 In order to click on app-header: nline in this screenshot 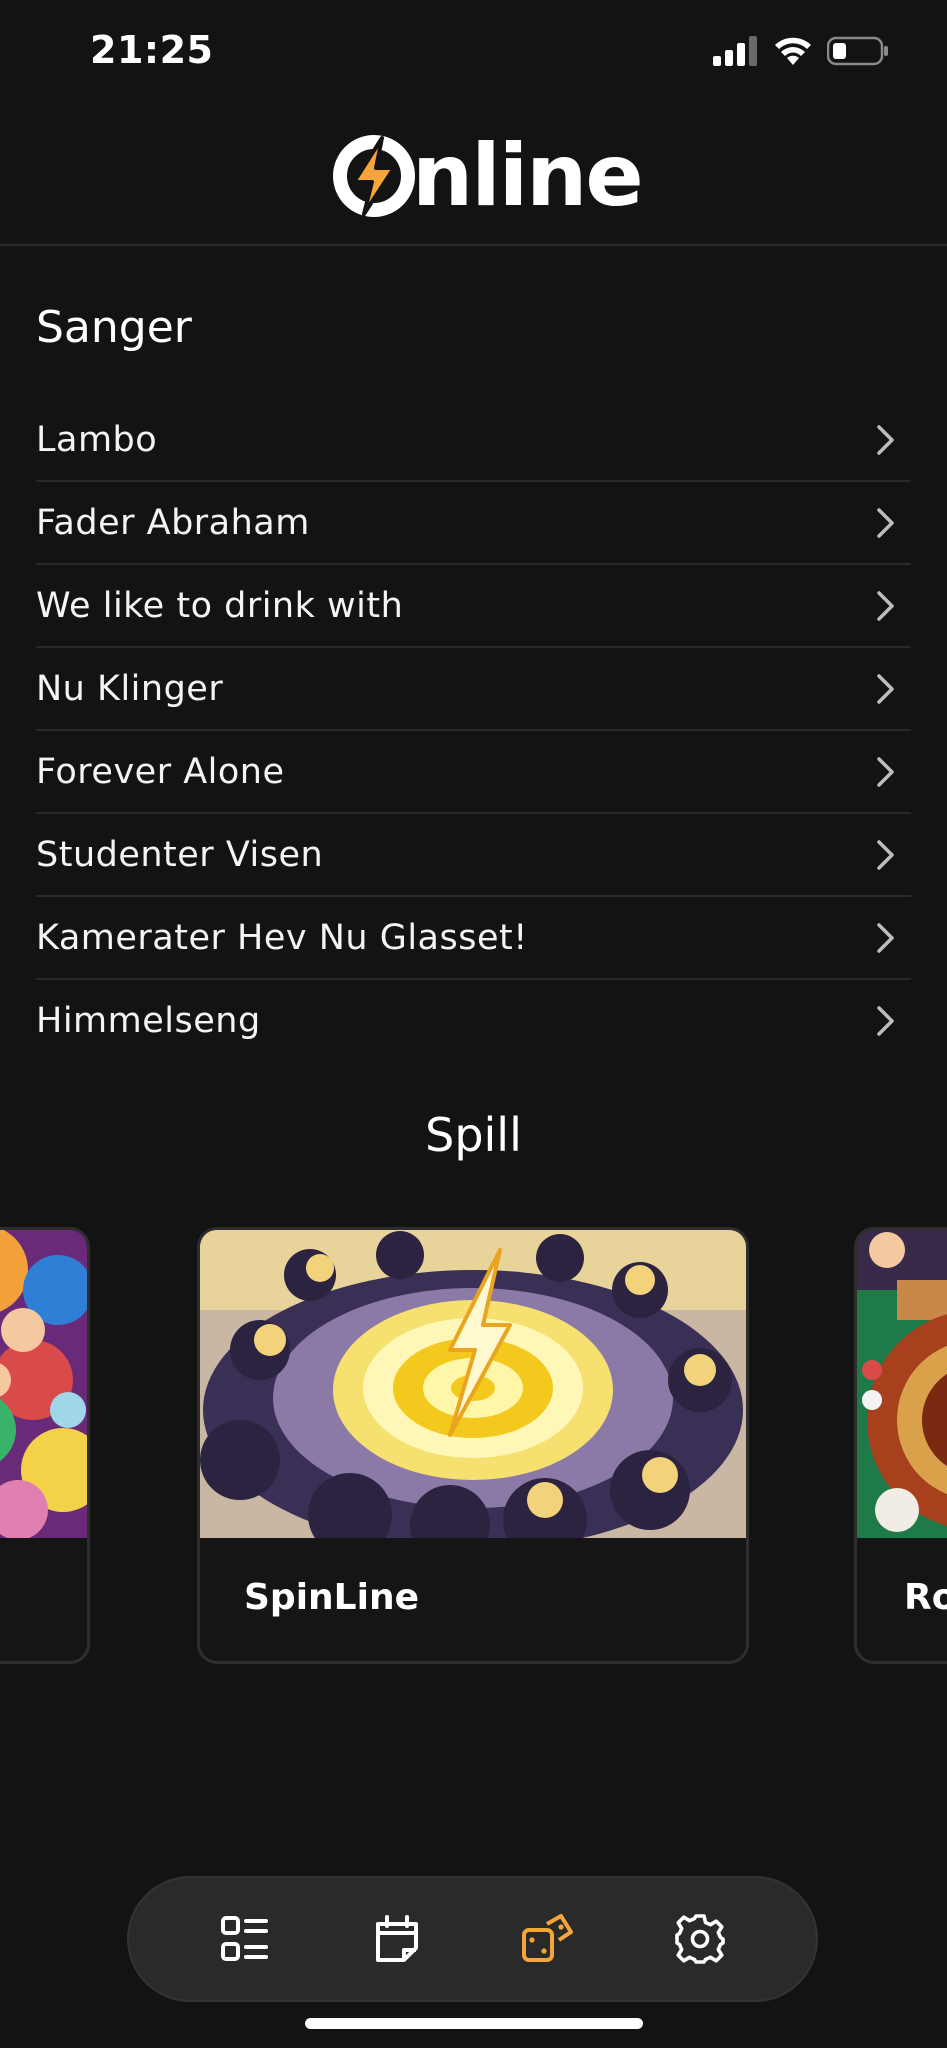, I will do `click(473, 175)`.